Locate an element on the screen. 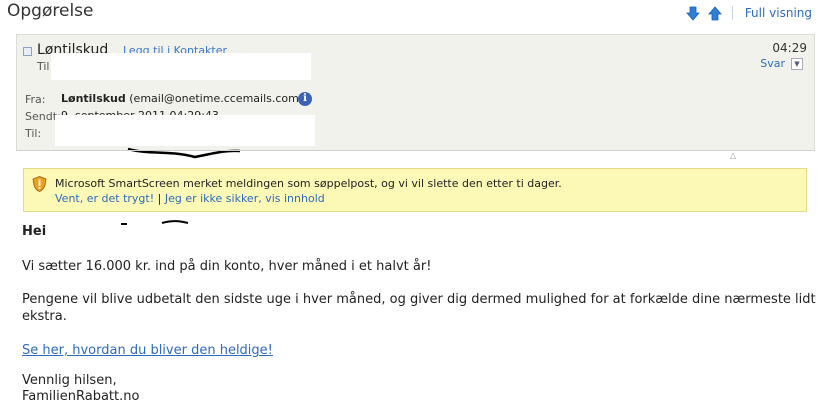  redacted-recipient is located at coordinates (181, 66).